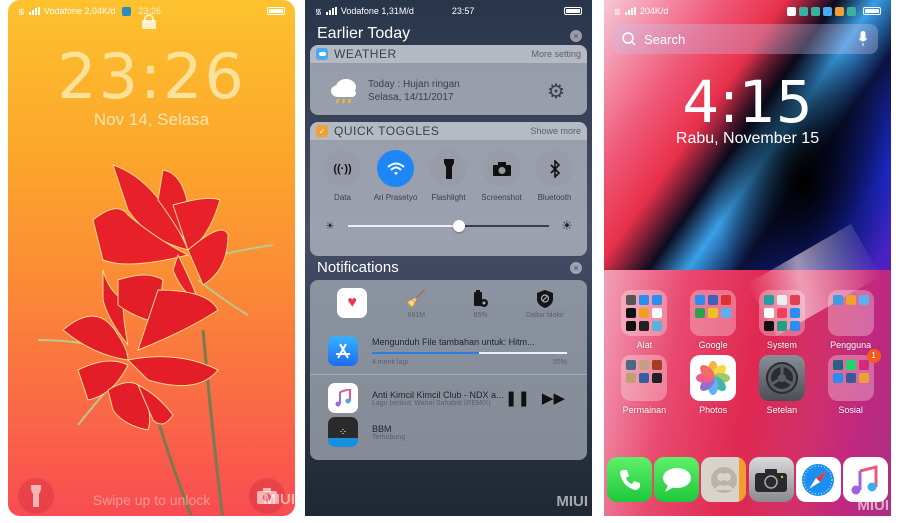 The height and width of the screenshot is (523, 900). Describe the element at coordinates (431, 403) in the screenshot. I see `music-subtitle: Lagu berikut: Wahai Sahabat (REMIX)` at that location.